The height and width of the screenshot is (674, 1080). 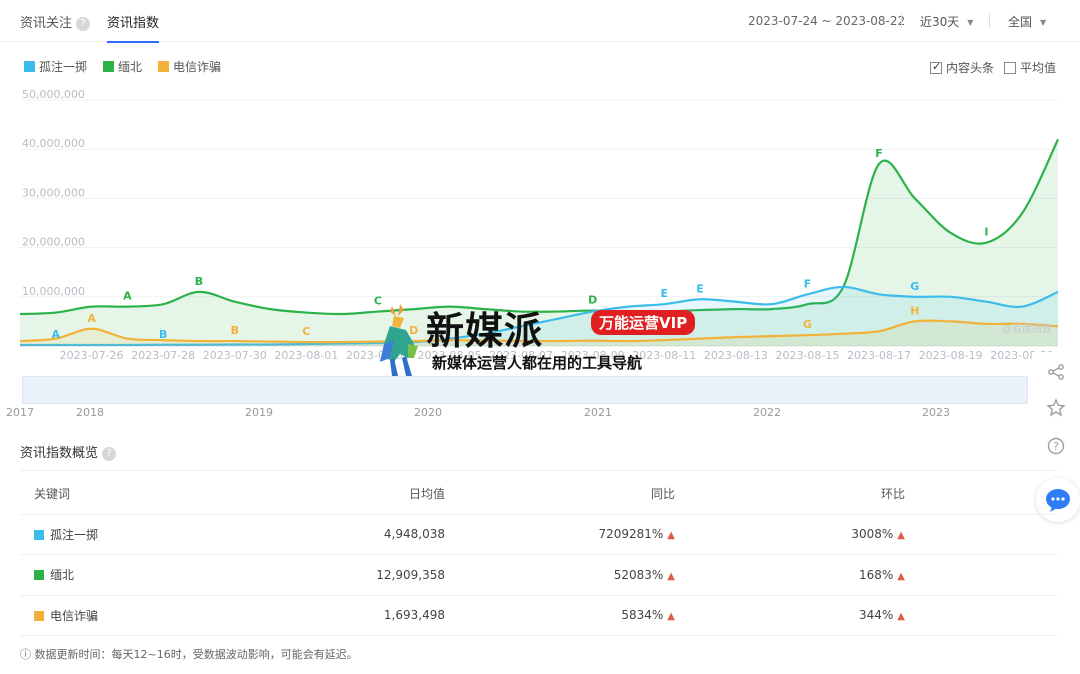 I want to click on watermark-title: 新媒派, so click(x=485, y=331).